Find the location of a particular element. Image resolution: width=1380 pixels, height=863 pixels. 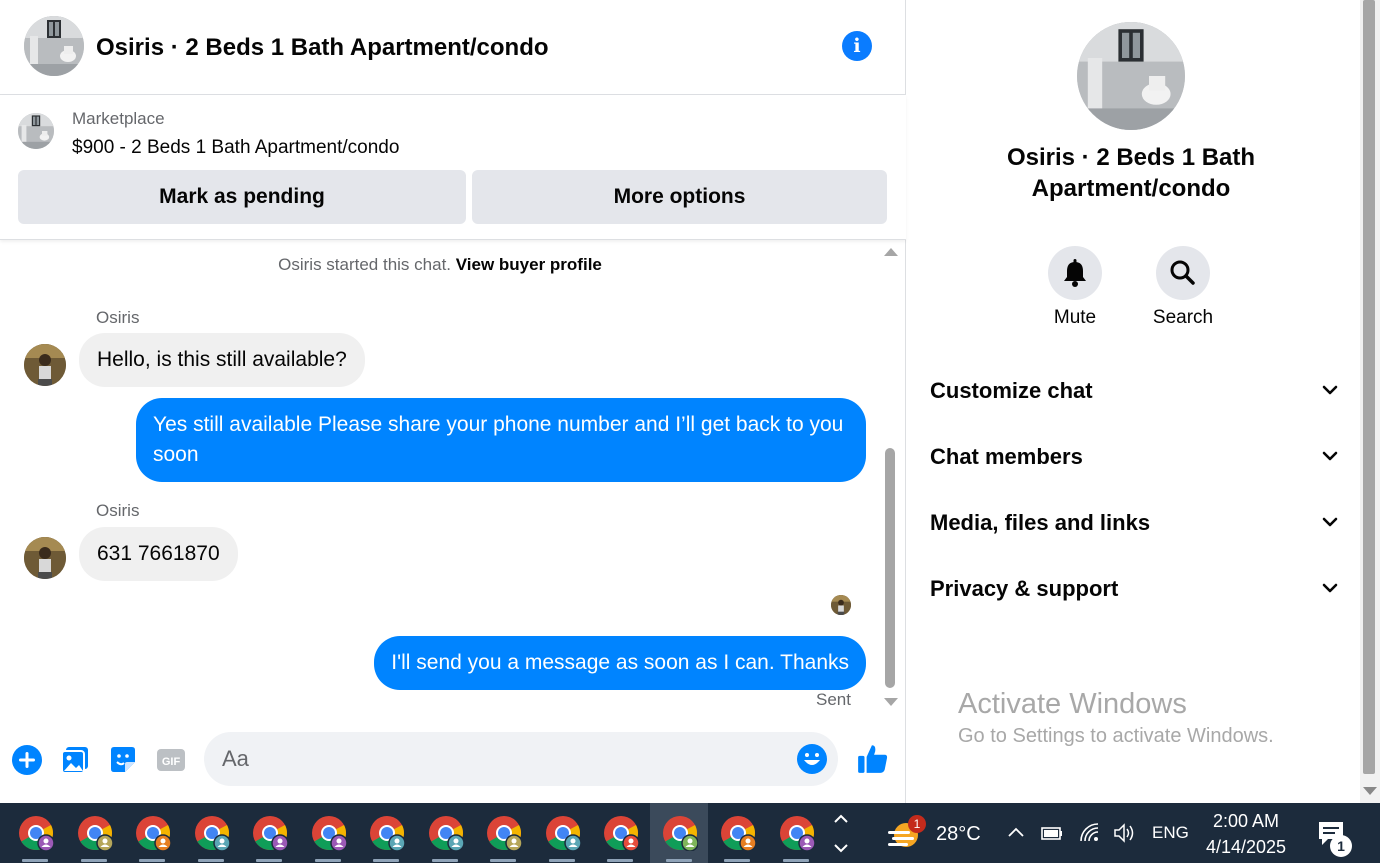

watermark-title: Activate Windows is located at coordinates (1072, 704).